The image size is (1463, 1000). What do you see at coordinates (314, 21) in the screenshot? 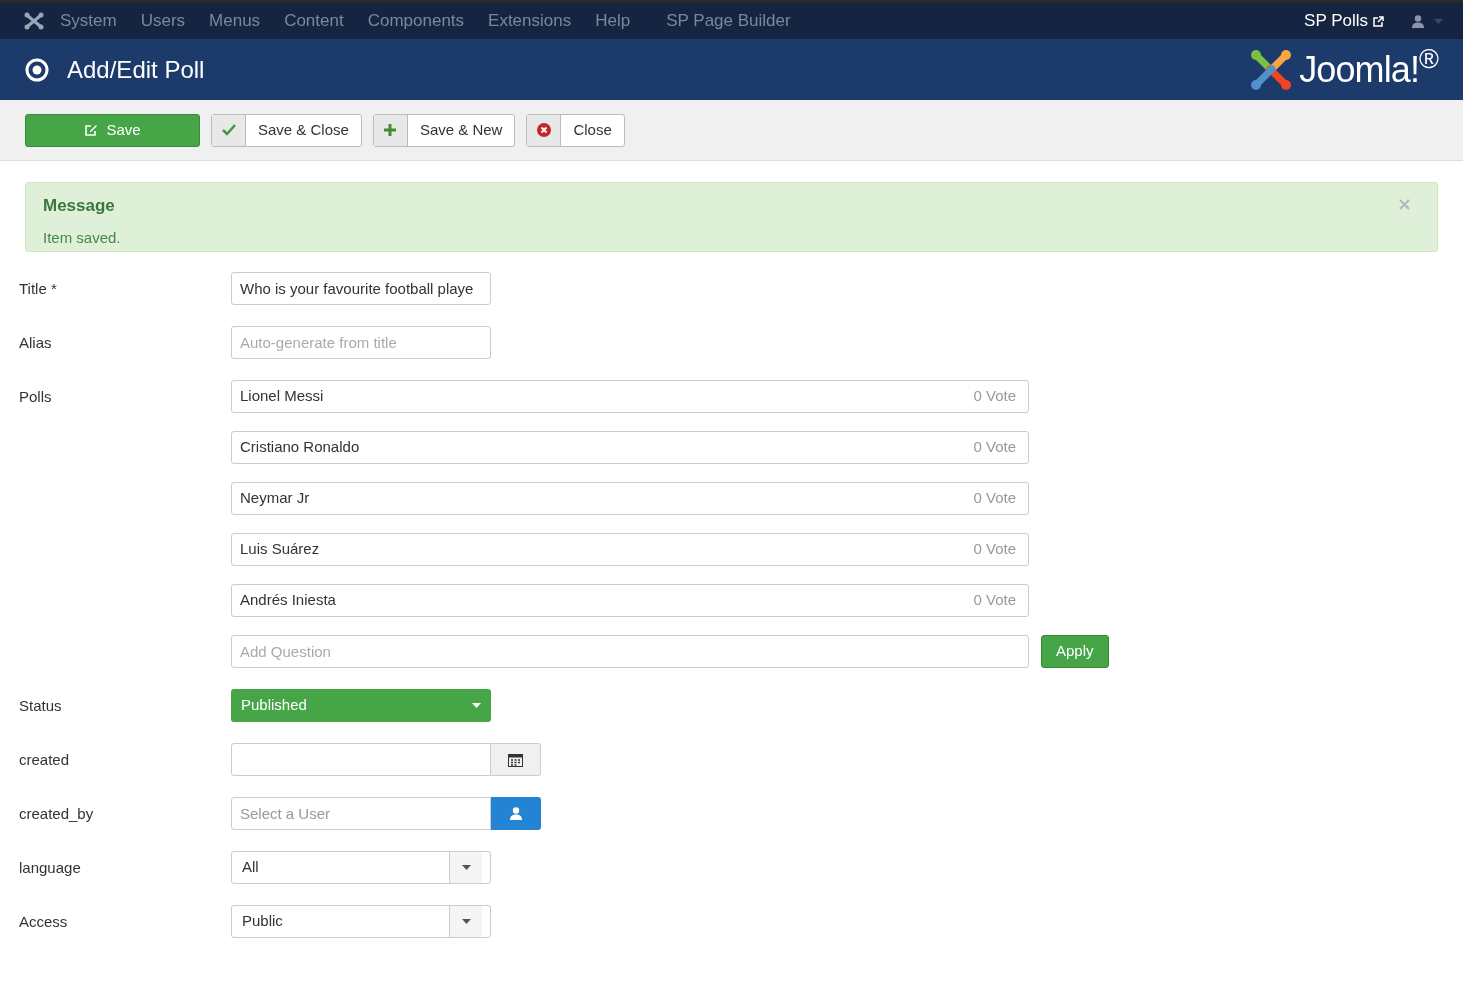
I see `menu-item: Content` at bounding box center [314, 21].